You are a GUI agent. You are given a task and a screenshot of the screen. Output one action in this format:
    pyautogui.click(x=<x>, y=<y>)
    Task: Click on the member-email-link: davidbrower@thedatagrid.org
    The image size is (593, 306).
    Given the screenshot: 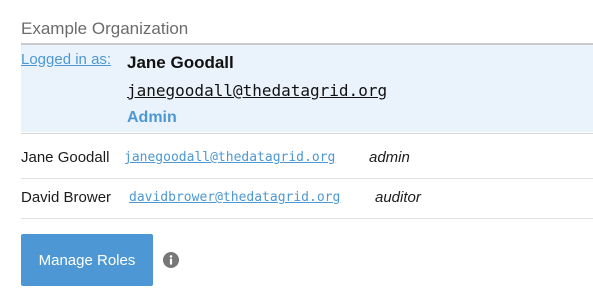 What is the action you would take?
    pyautogui.click(x=234, y=198)
    